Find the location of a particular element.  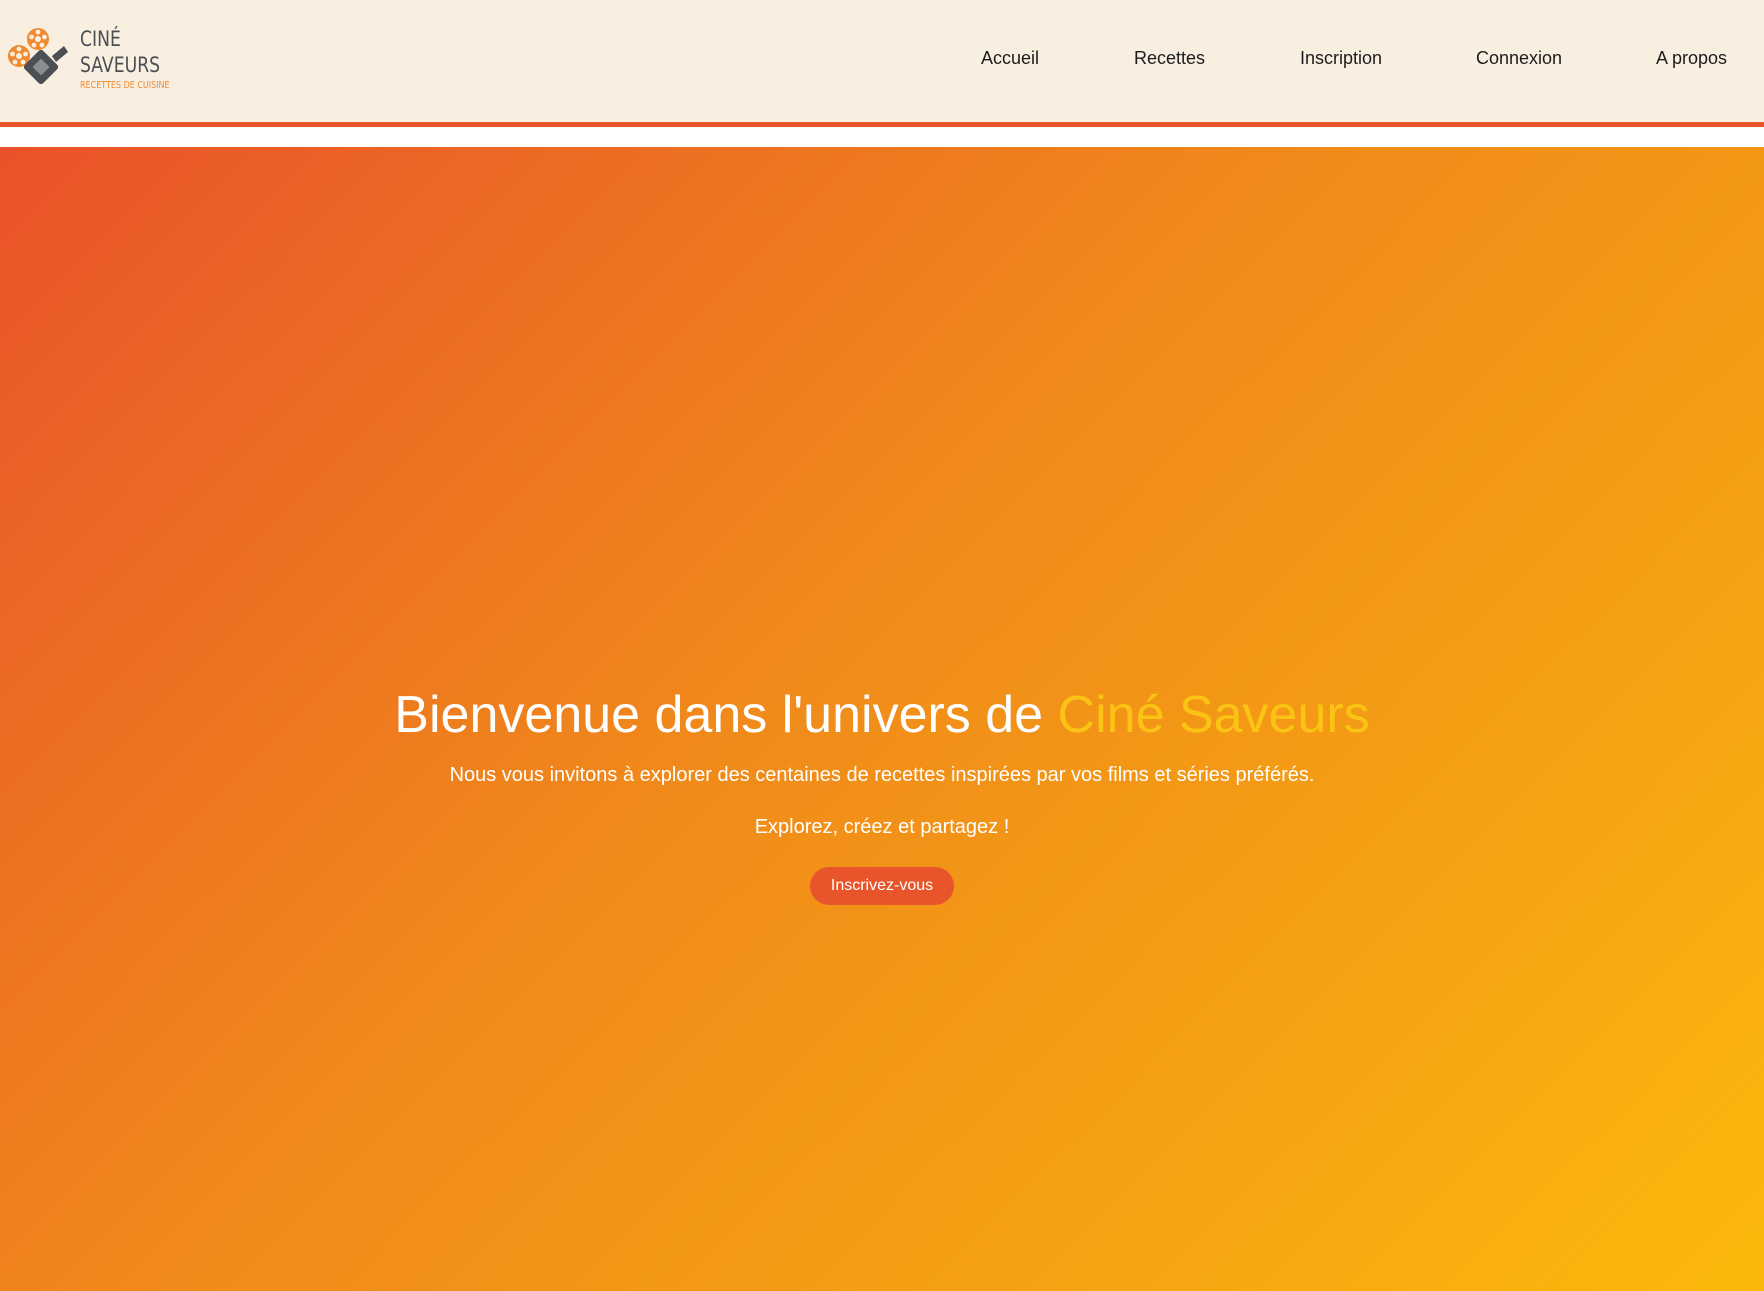

hero-title-accent: Ciné Saveurs is located at coordinates (1213, 715).